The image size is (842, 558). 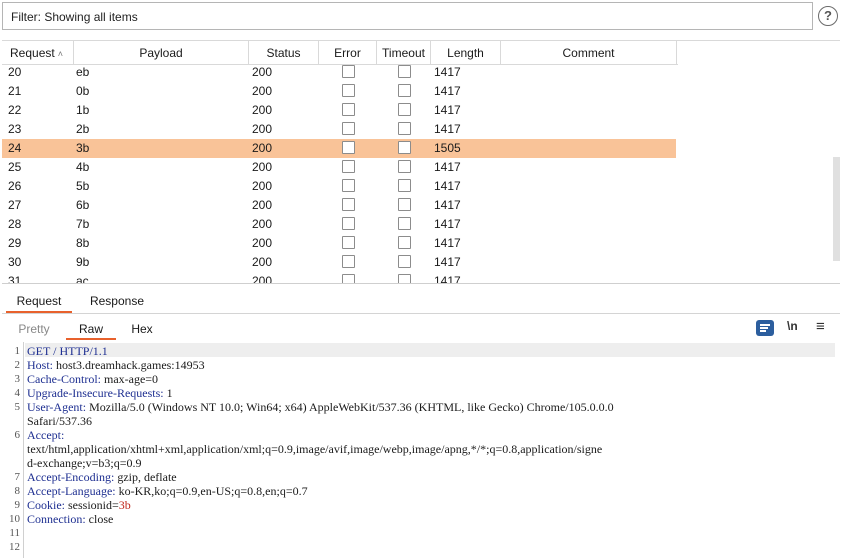 I want to click on header-value: gzip, deflate, so click(x=145, y=477).